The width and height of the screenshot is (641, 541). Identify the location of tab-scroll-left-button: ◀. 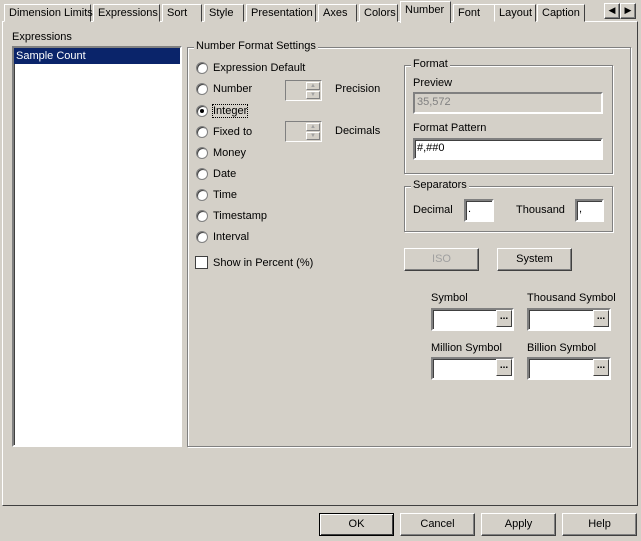
(612, 11).